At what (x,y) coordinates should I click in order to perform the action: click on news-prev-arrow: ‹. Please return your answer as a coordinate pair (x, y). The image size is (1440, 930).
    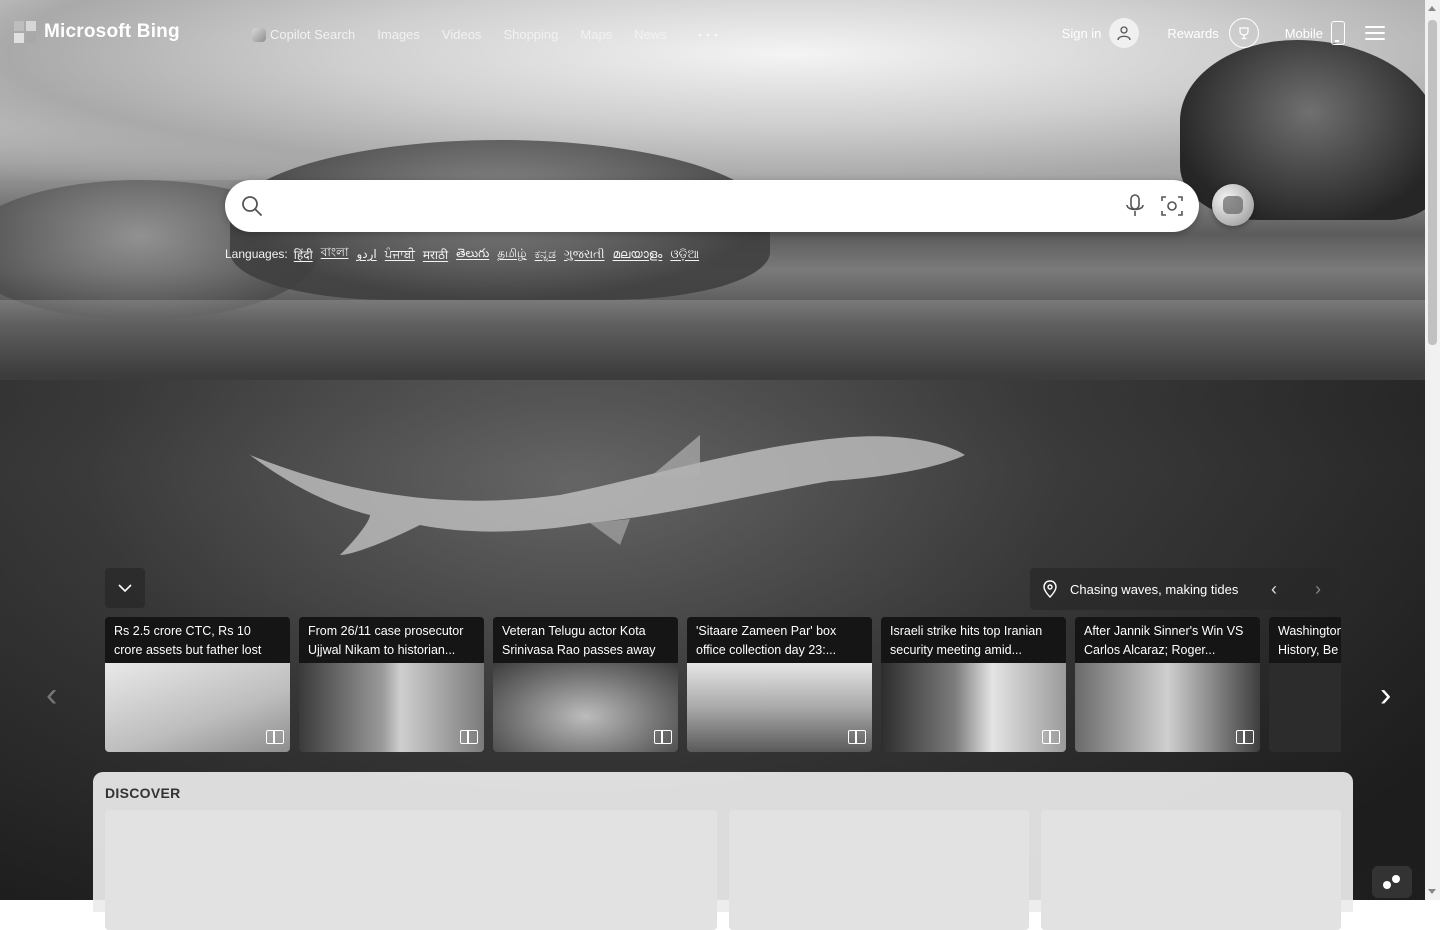
    Looking at the image, I should click on (51, 695).